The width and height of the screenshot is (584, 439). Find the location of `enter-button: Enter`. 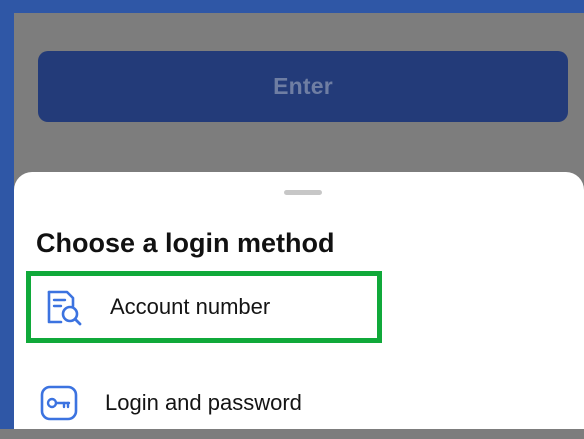

enter-button: Enter is located at coordinates (303, 86).